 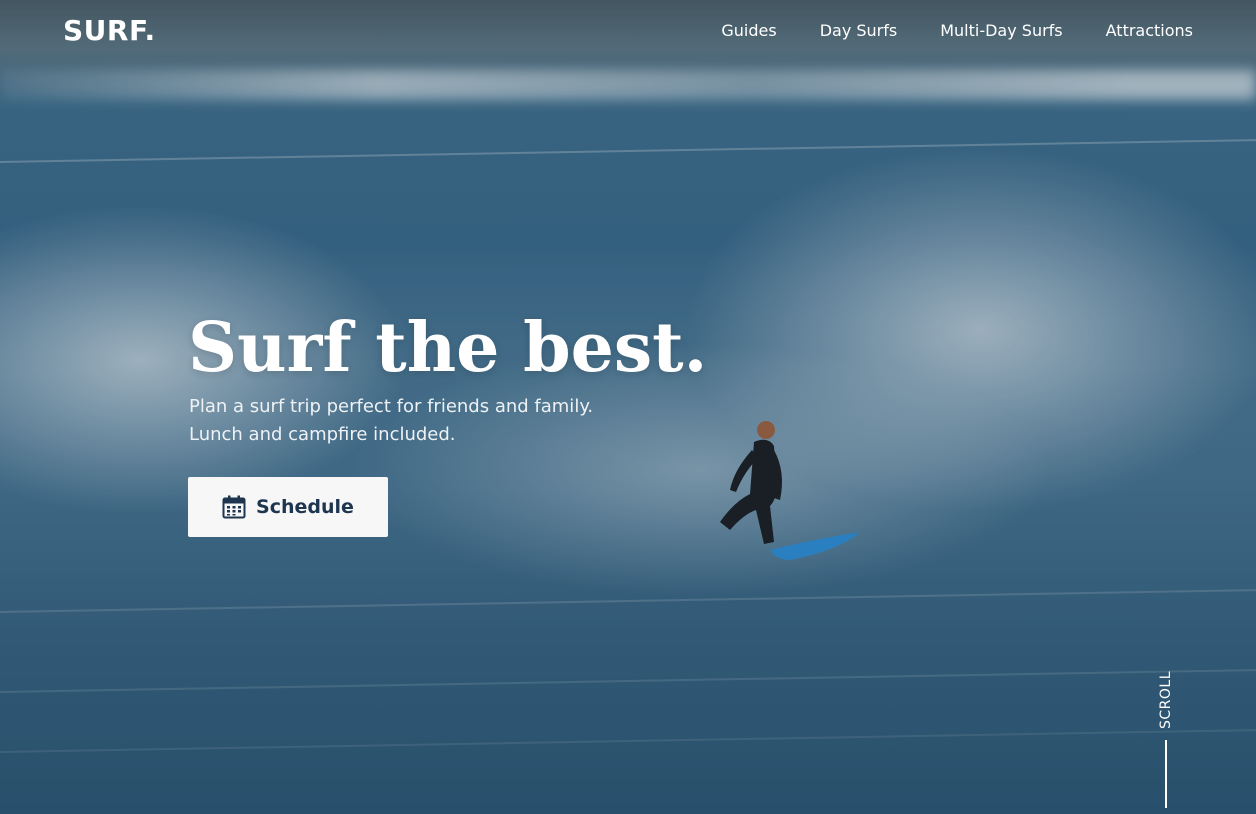 What do you see at coordinates (305, 507) in the screenshot?
I see `schedule-button-label: Schedule` at bounding box center [305, 507].